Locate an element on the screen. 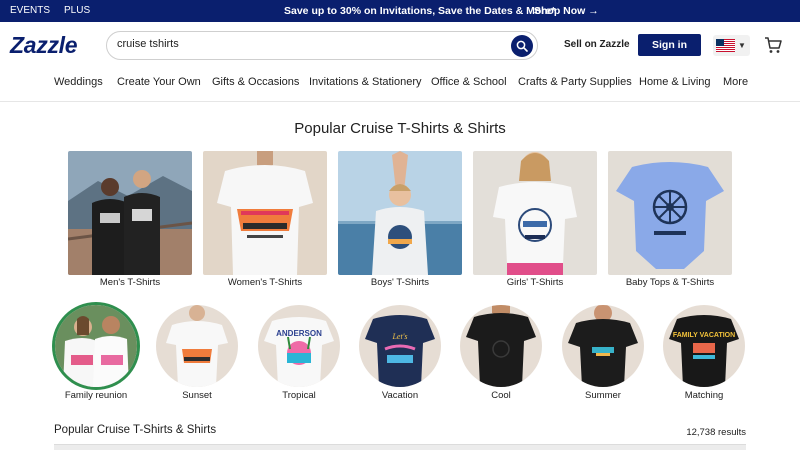 Image resolution: width=800 pixels, height=450 pixels. category-womens-tshirts: Women's T-Shirts is located at coordinates (265, 219).